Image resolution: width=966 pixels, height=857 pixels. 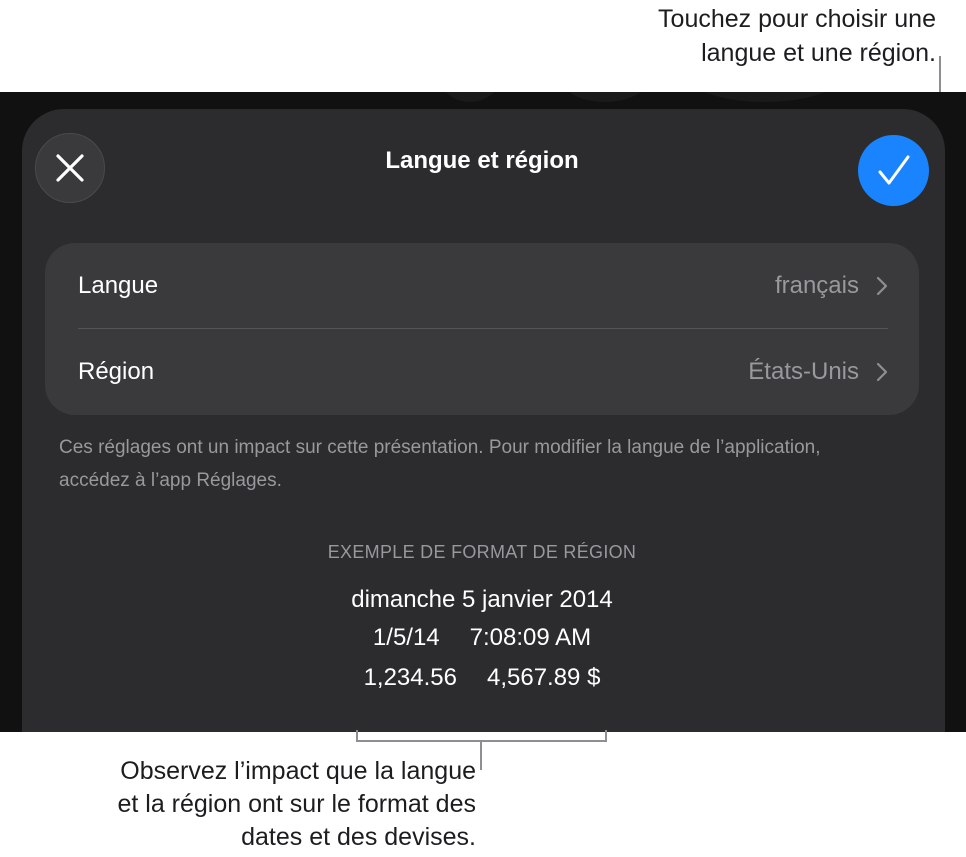 What do you see at coordinates (482, 552) in the screenshot?
I see `example-header: EXEMPLE DE FORMAT DE RÉGION` at bounding box center [482, 552].